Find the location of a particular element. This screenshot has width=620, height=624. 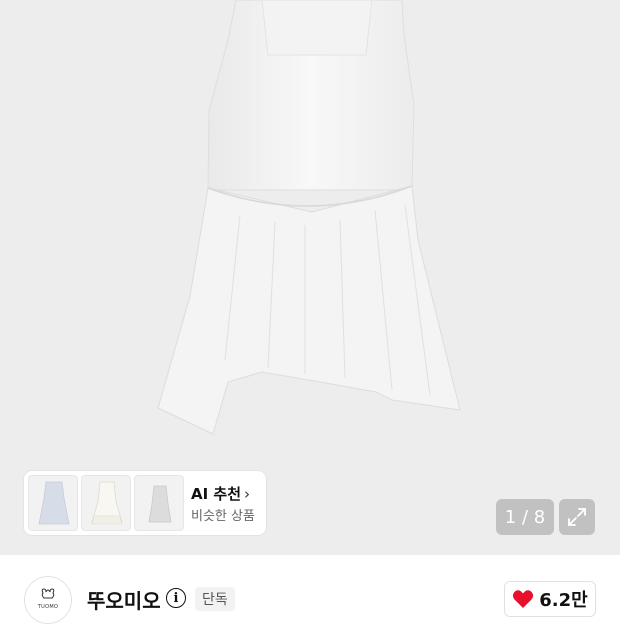

expand-image-button is located at coordinates (577, 517).